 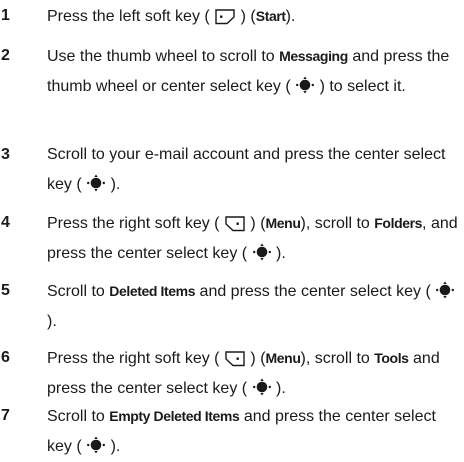 I want to click on step-1: 1 Press the left soft key ( ) (Start)., so click(x=232, y=16).